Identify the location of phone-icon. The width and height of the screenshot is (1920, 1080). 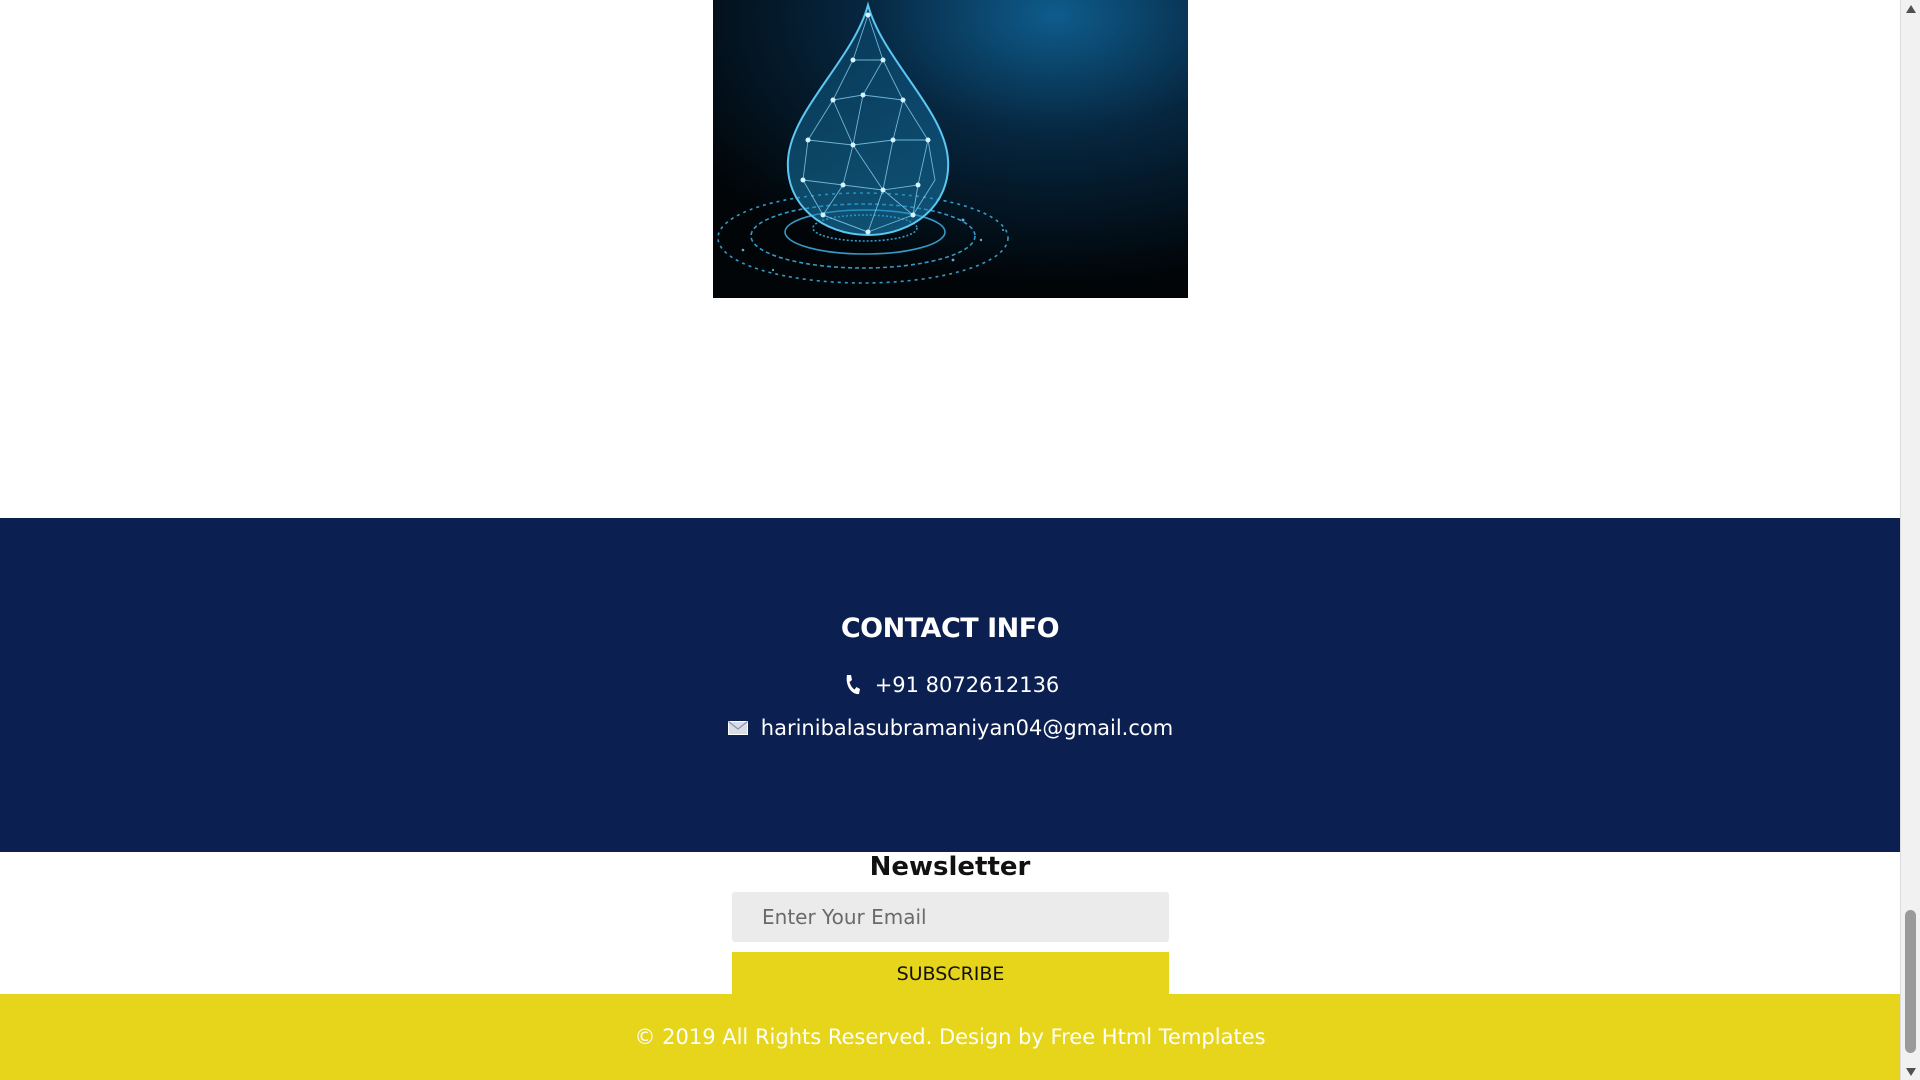
(852, 685).